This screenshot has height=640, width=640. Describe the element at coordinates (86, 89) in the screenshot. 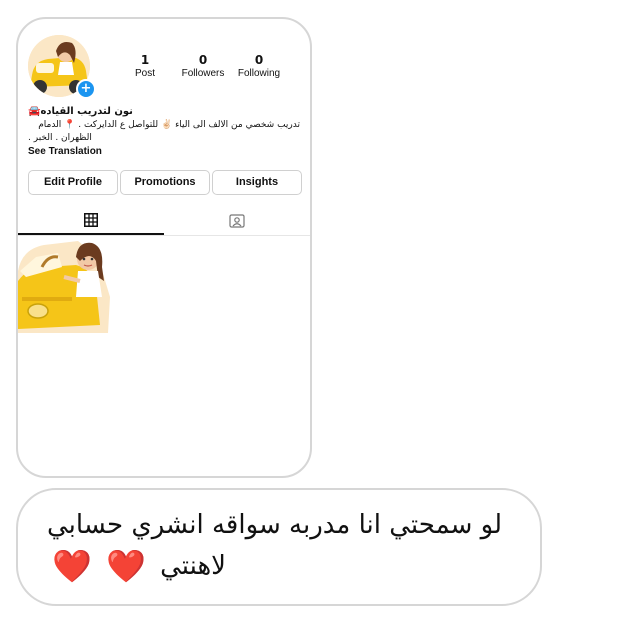

I see `add-story-icon: +` at that location.